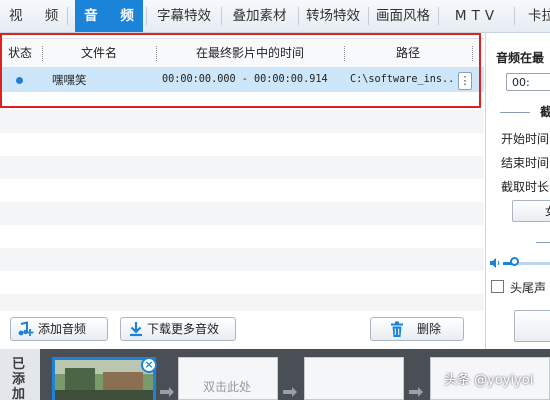  I want to click on tab-audio: 音 频, so click(109, 16).